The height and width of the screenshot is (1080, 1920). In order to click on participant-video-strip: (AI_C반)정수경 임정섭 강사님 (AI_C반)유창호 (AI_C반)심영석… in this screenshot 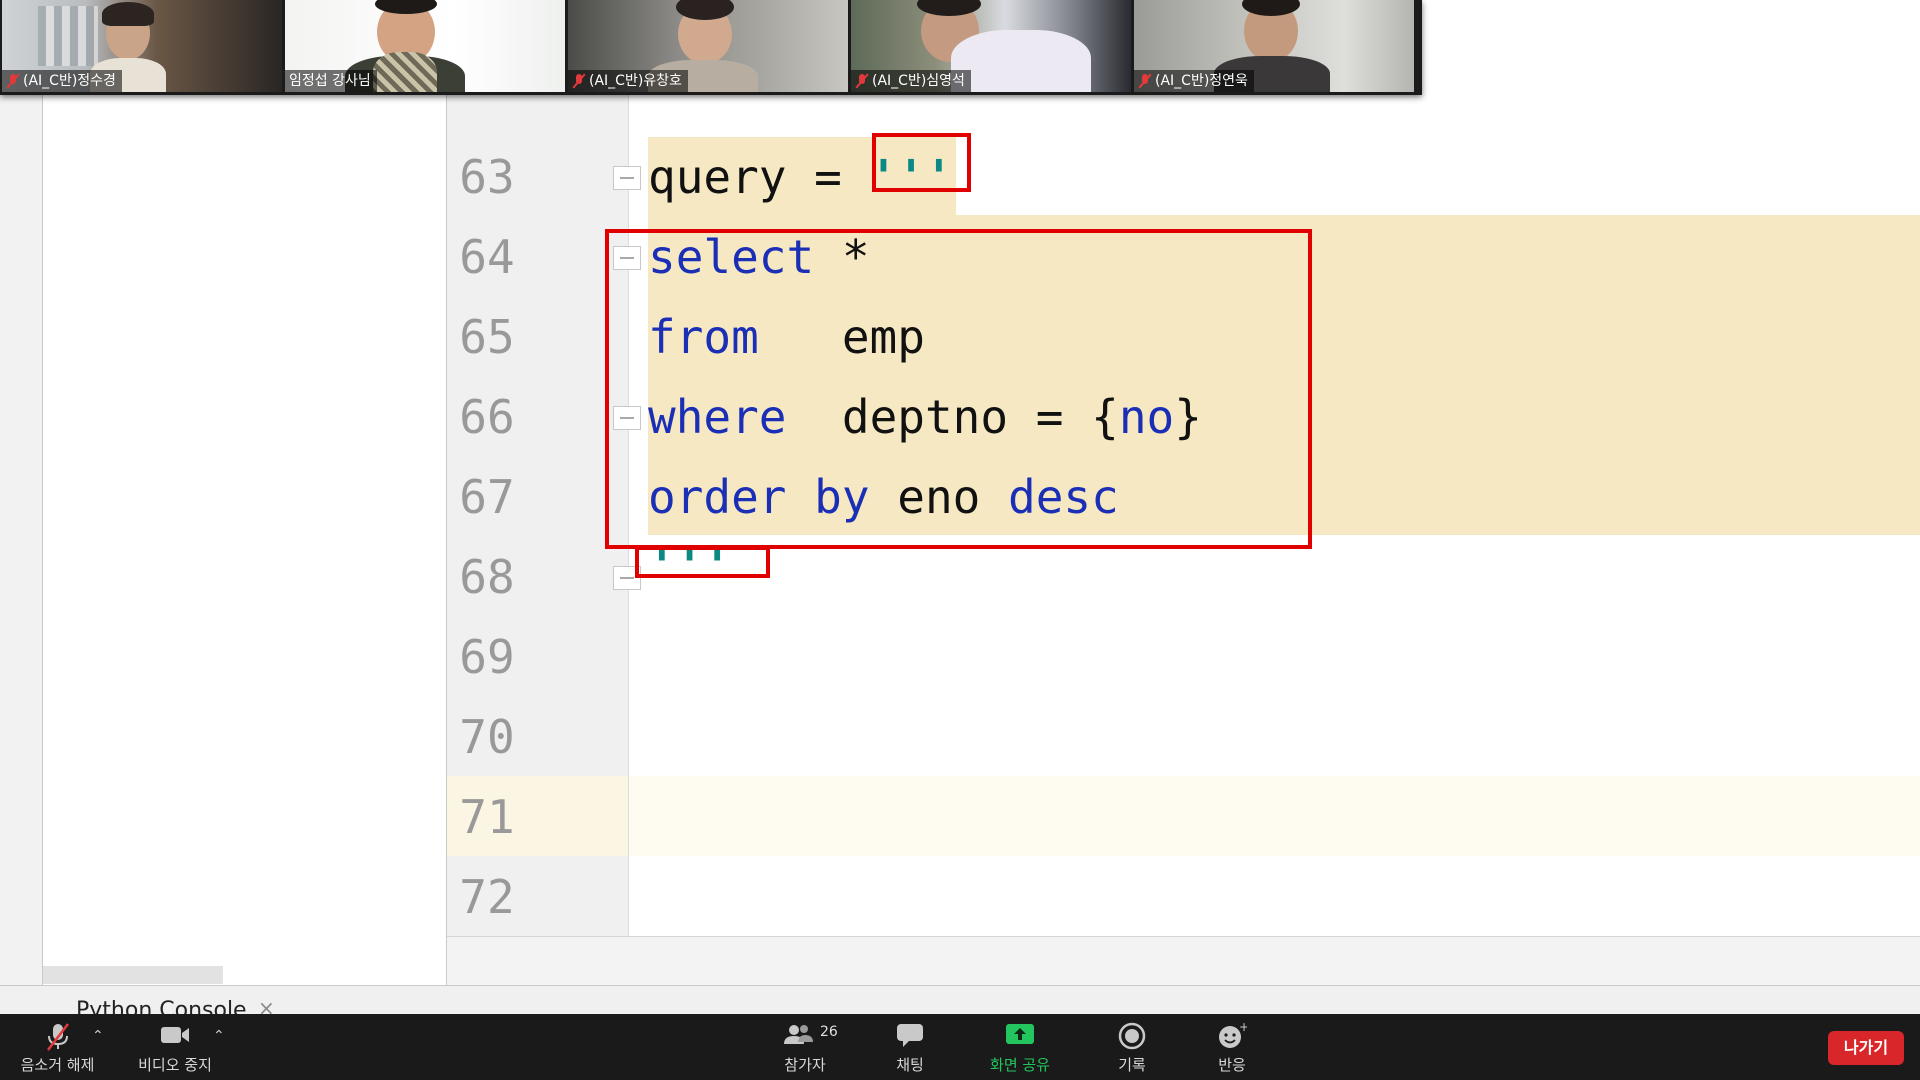, I will do `click(711, 47)`.